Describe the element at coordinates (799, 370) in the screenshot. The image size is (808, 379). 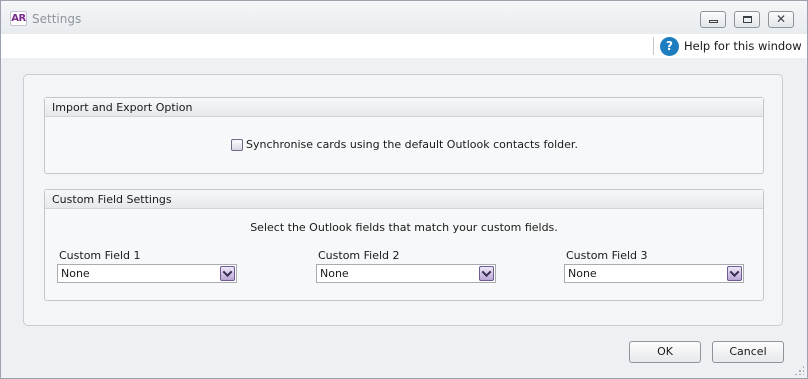
I see `resize-grip` at that location.